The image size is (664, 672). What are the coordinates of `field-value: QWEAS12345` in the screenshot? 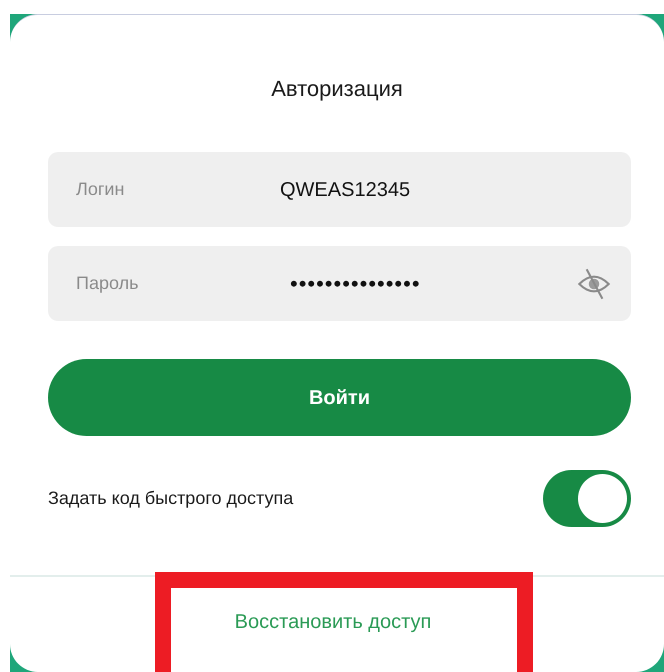 It's located at (345, 190).